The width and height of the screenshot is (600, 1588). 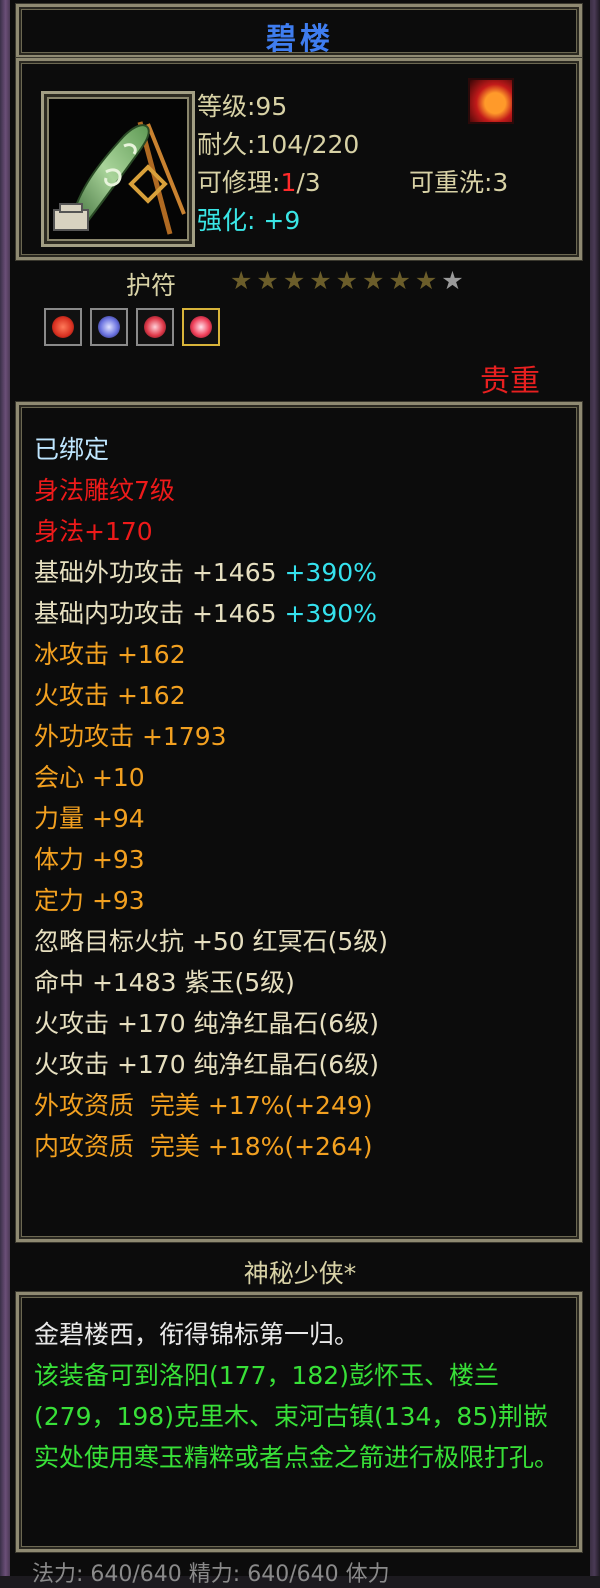 I want to click on item-repair: 可修理:1/3, so click(x=259, y=182).